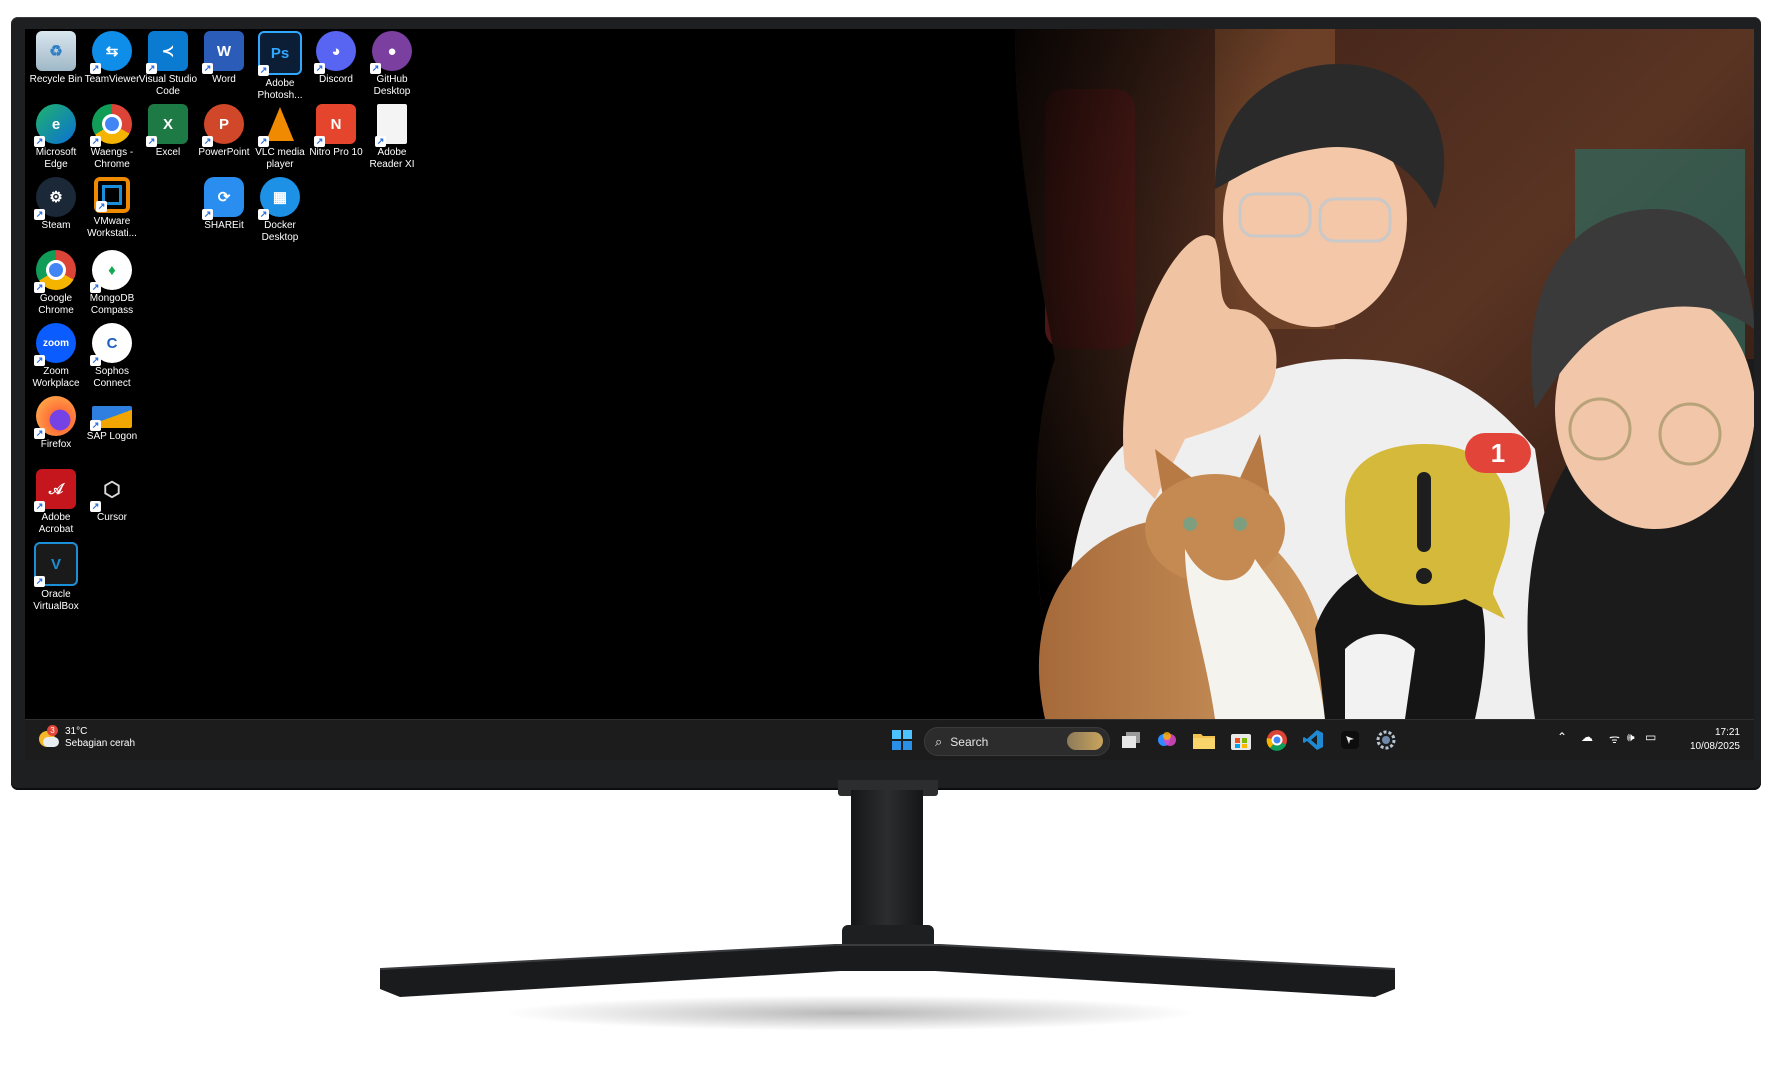 The image size is (1774, 1079). I want to click on desktop-icon-edge: e ↗ Microsoft Edge, so click(56, 137).